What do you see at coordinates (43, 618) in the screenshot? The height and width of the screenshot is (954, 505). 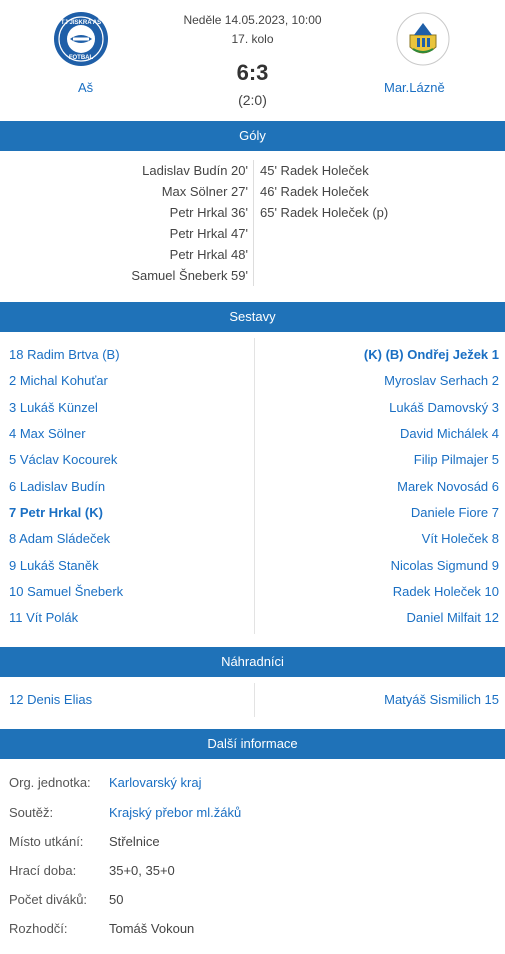 I see `home-player: 11 Vít Polák` at bounding box center [43, 618].